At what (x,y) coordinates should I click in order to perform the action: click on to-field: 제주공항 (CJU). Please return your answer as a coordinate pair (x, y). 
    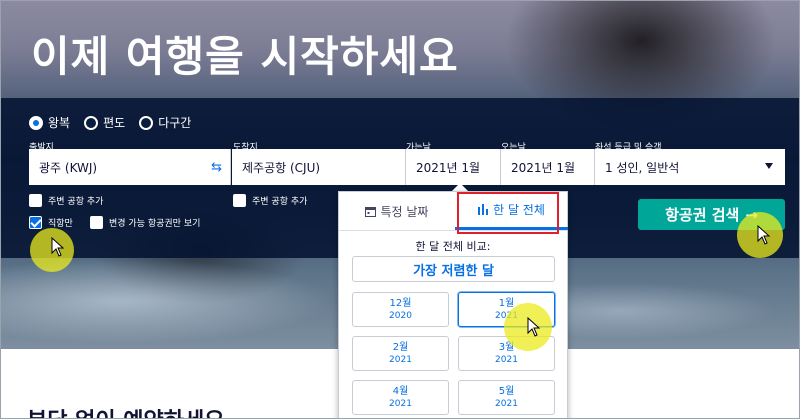
    Looking at the image, I should click on (319, 167).